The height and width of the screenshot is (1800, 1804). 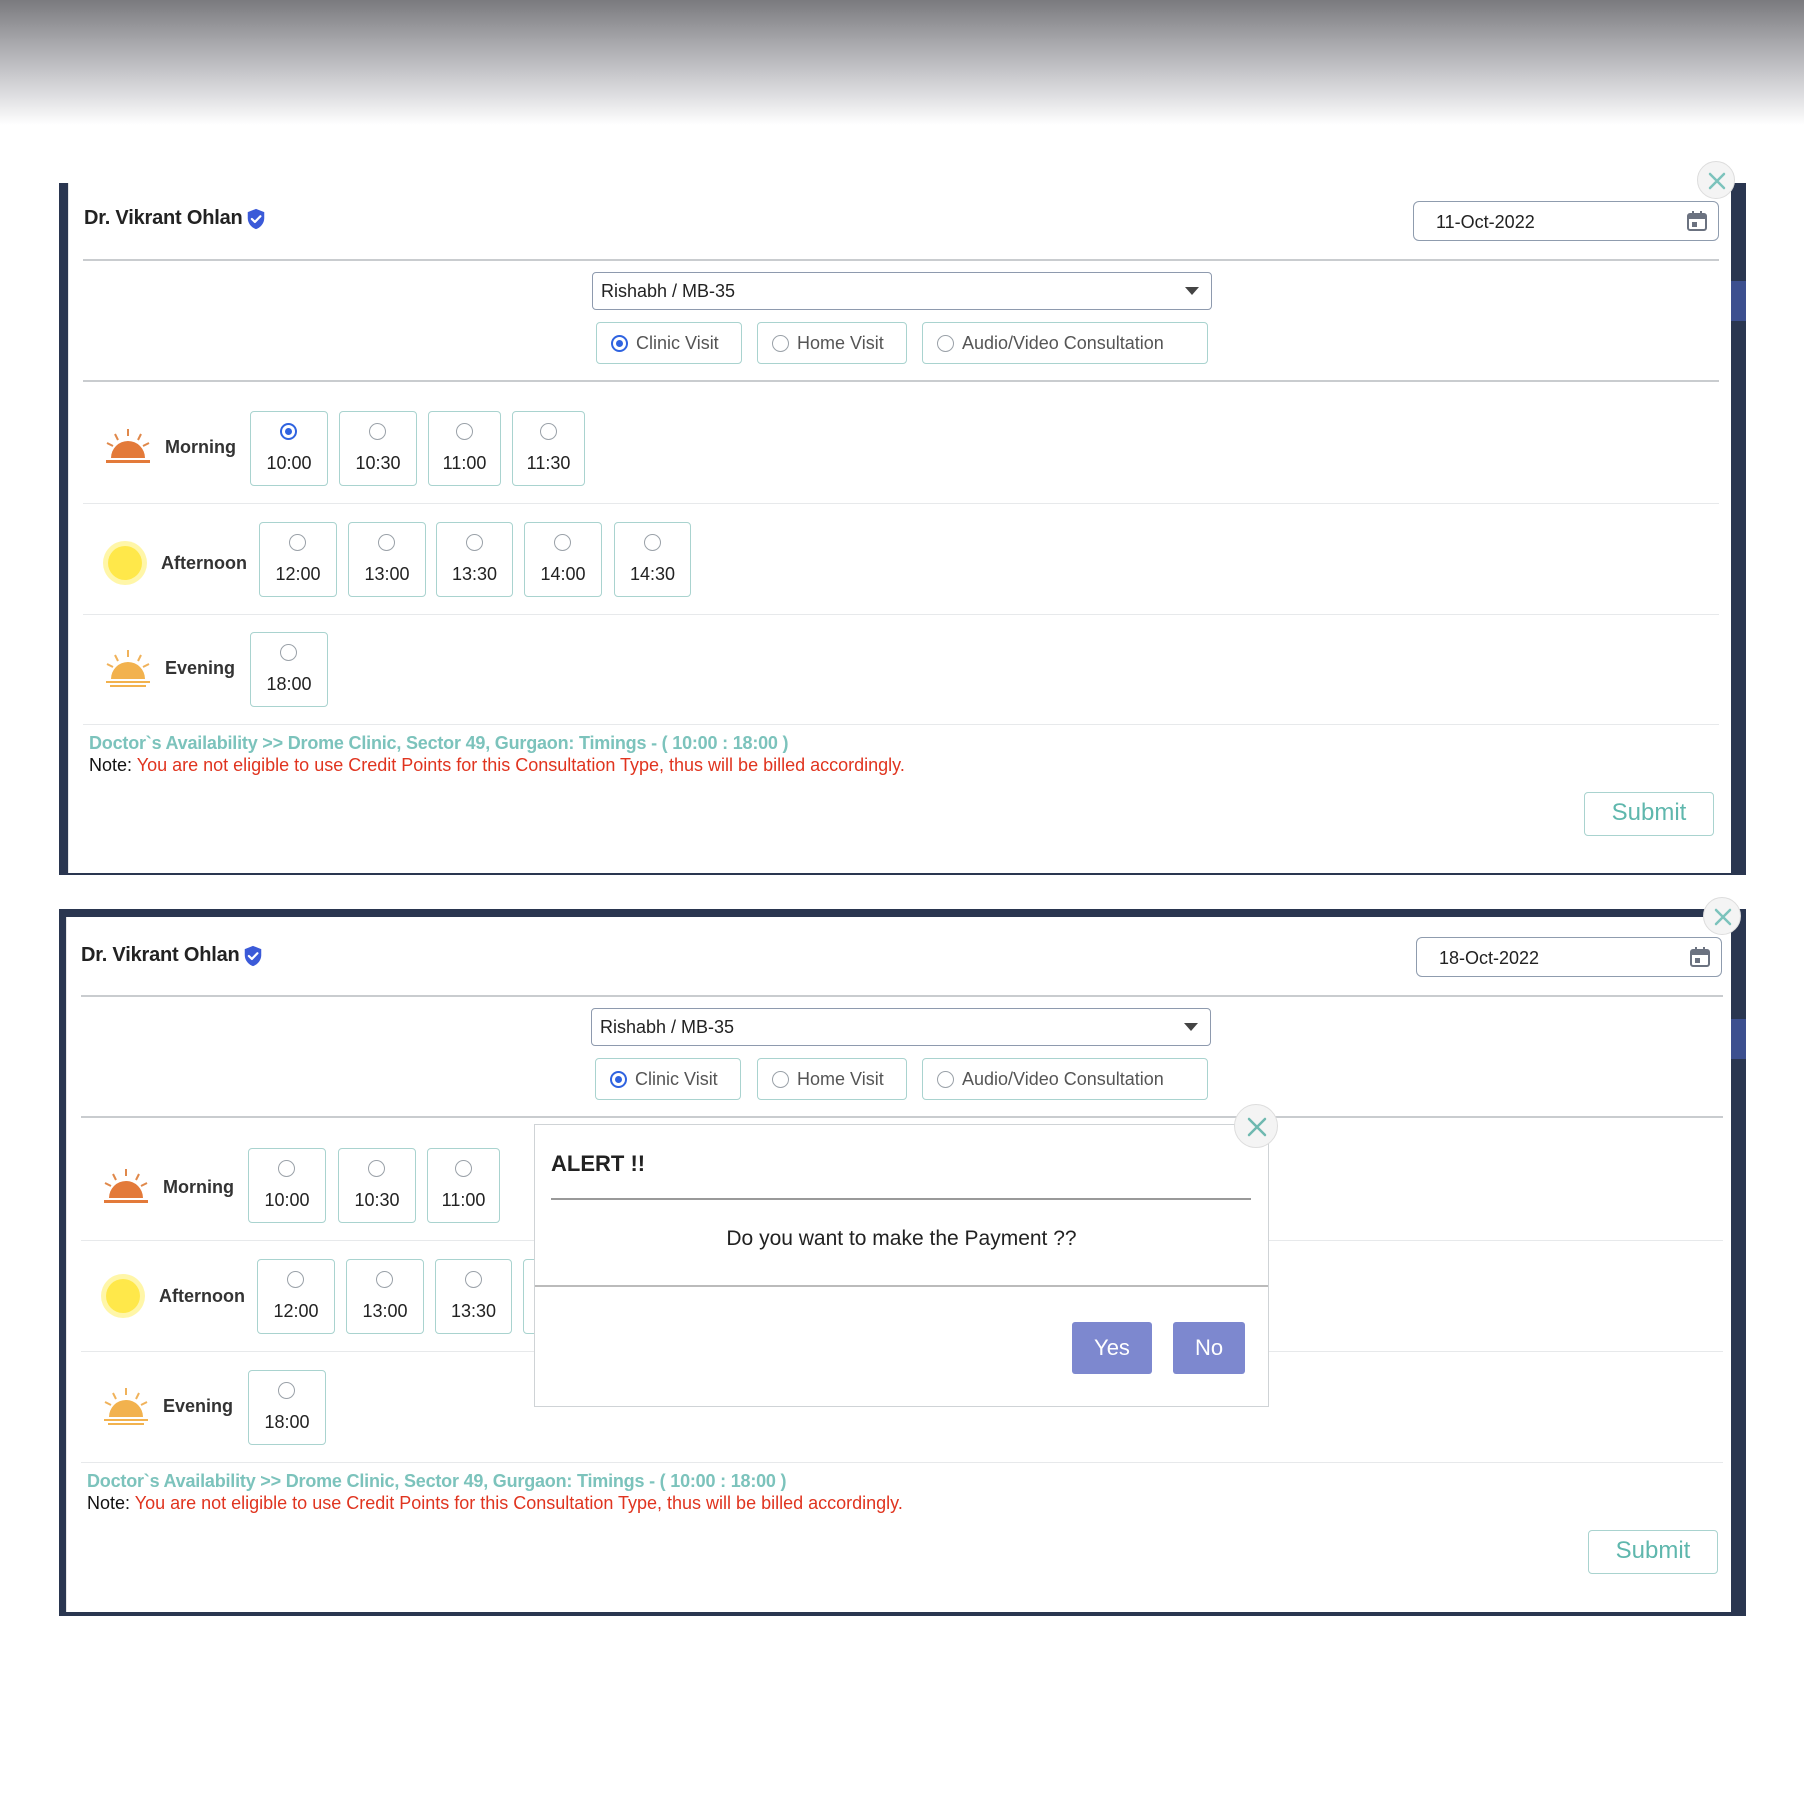 I want to click on afternoon-row-label: Afternoon, so click(x=174, y=563).